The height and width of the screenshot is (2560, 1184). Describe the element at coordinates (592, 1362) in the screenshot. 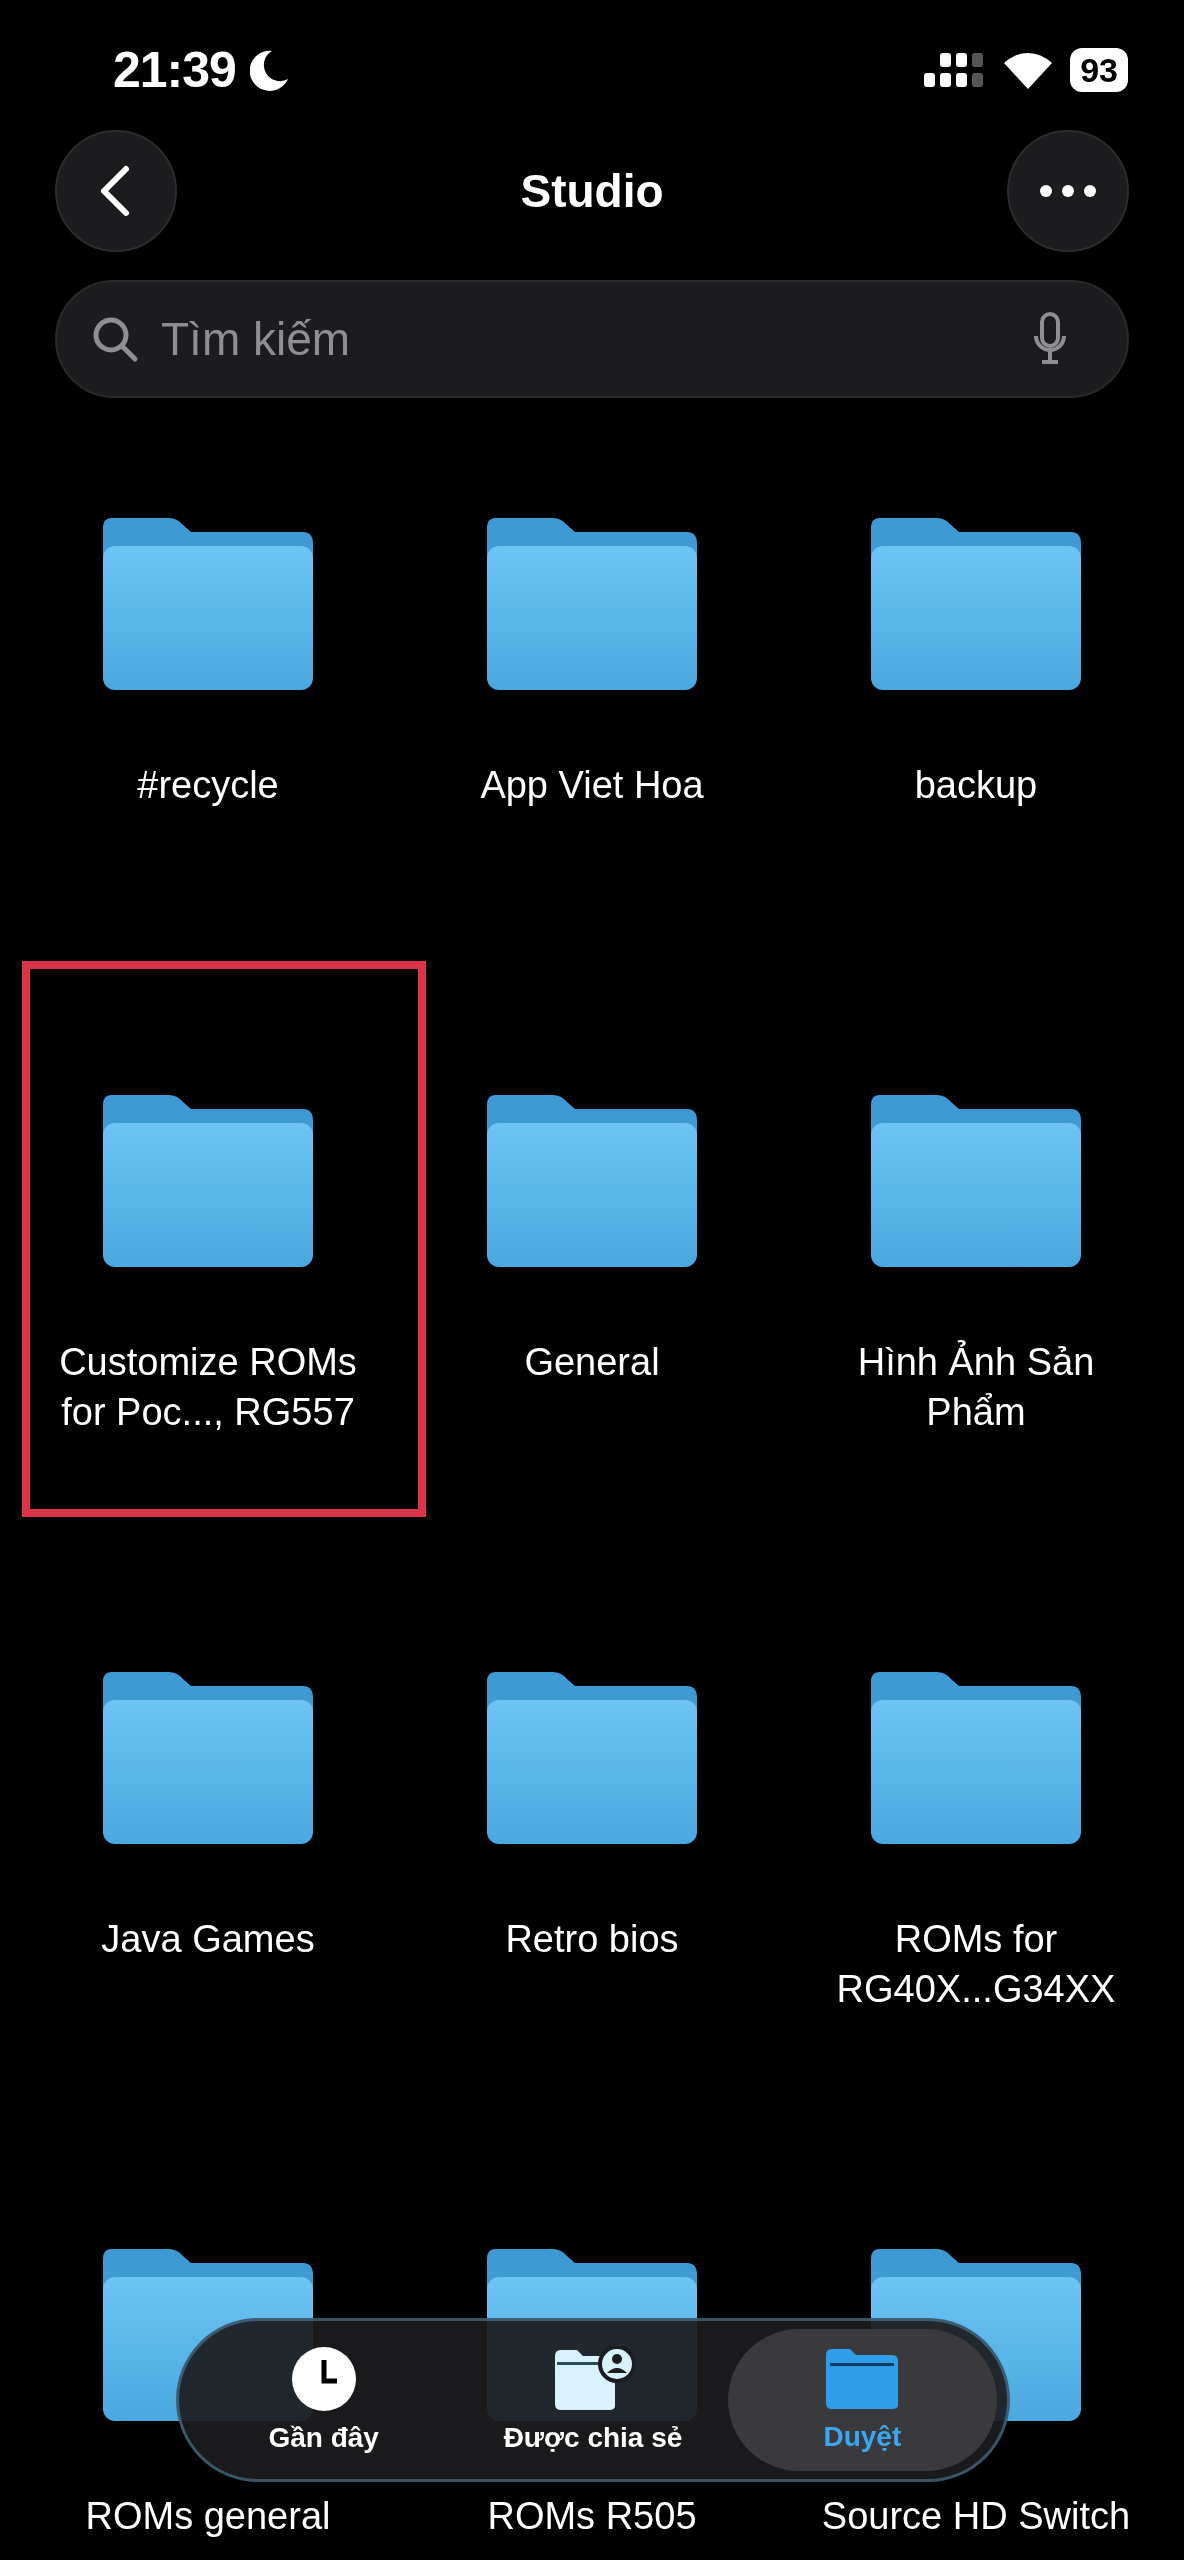

I see `folder-name: General` at that location.